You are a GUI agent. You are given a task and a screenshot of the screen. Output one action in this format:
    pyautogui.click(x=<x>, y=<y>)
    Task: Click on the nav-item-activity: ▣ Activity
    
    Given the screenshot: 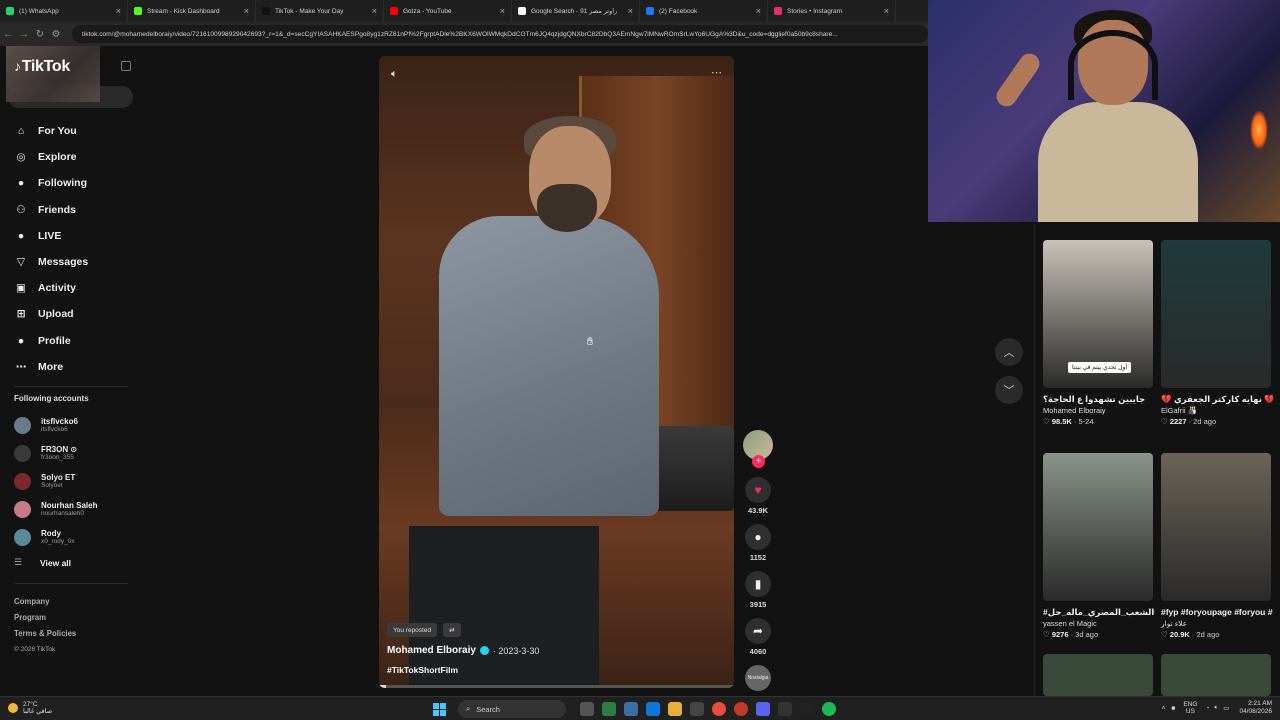 What is the action you would take?
    pyautogui.click(x=51, y=288)
    